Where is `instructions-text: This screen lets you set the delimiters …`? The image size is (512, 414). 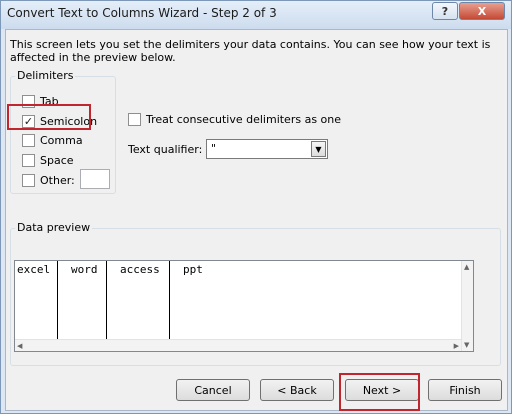 instructions-text: This screen lets you set the delimiters … is located at coordinates (250, 51).